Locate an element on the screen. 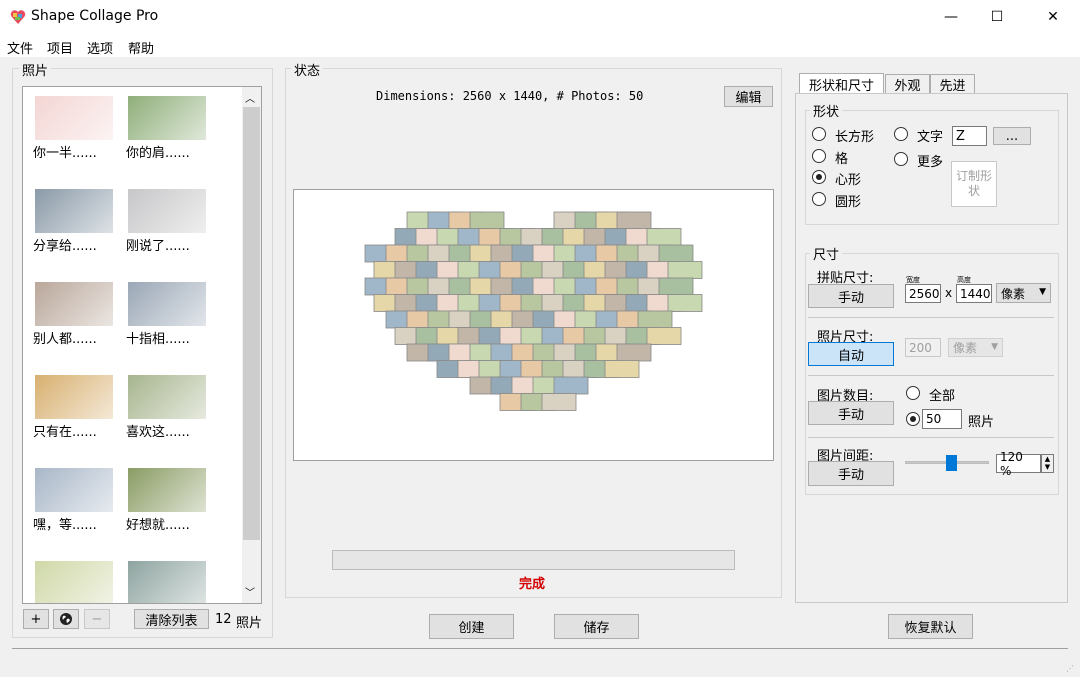 This screenshot has height=677, width=1080. restore-defaults-button: 恢复默认 is located at coordinates (930, 626).